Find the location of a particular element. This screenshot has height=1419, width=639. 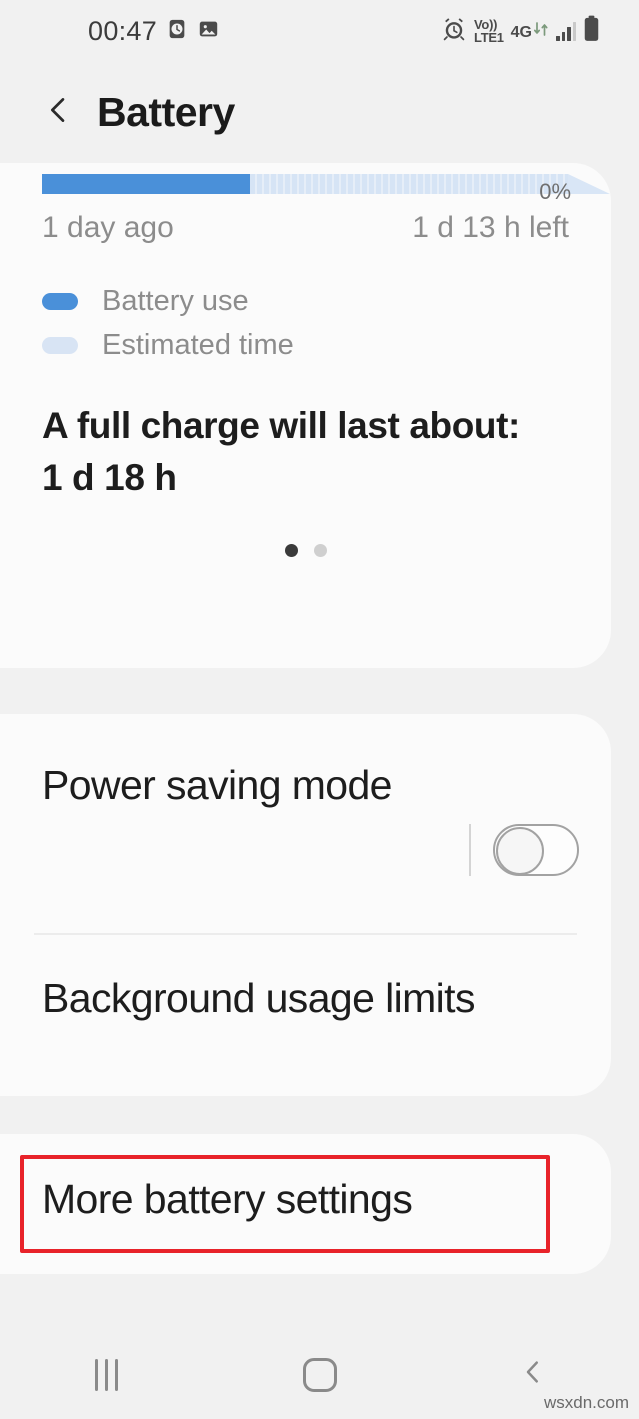

mobile-data-indicator: 4G is located at coordinates (530, 31).